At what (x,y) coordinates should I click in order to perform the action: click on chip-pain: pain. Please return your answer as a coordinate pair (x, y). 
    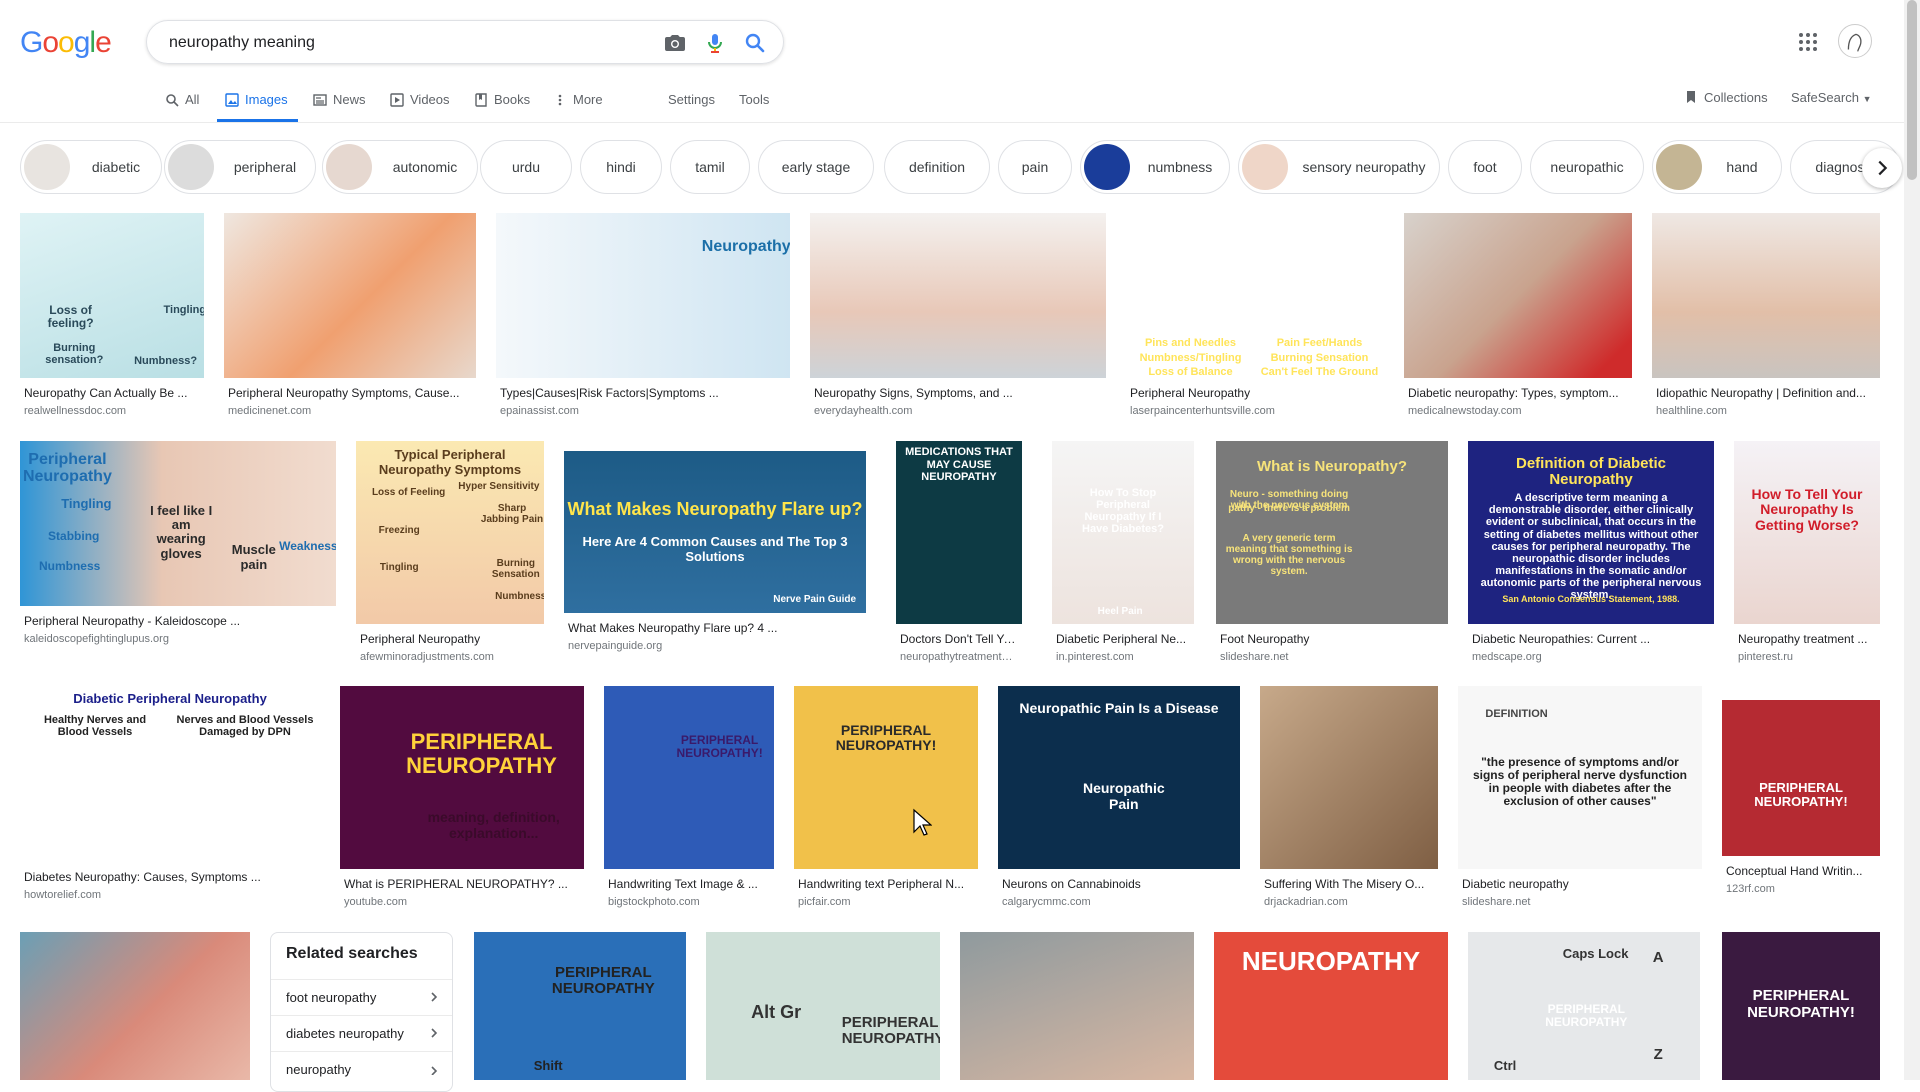
    Looking at the image, I should click on (1035, 167).